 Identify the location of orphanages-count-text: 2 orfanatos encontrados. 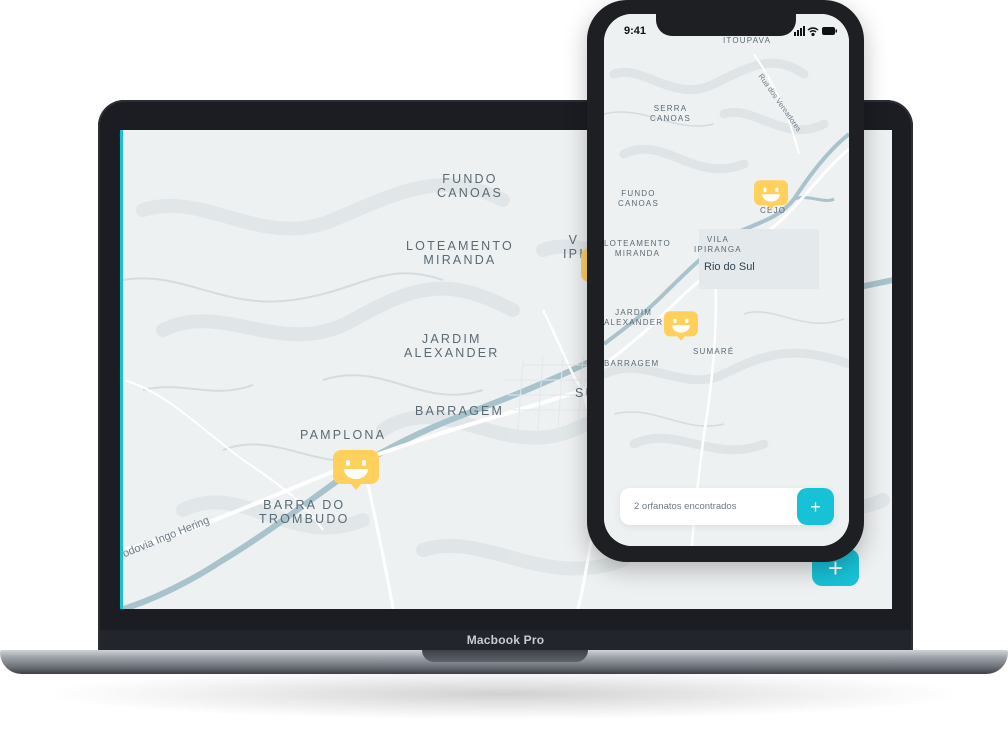
(685, 506).